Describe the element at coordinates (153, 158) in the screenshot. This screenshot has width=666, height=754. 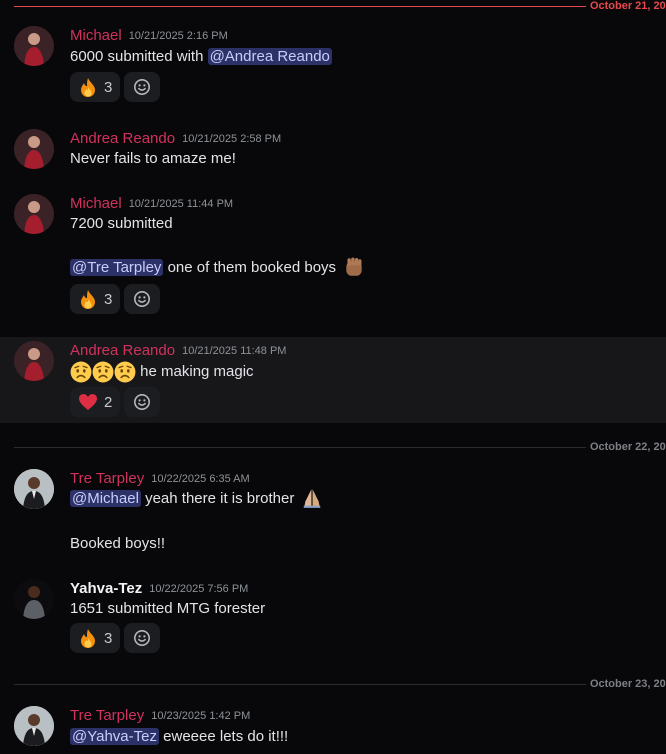
I see `message-text: Never fails to amaze me!` at that location.